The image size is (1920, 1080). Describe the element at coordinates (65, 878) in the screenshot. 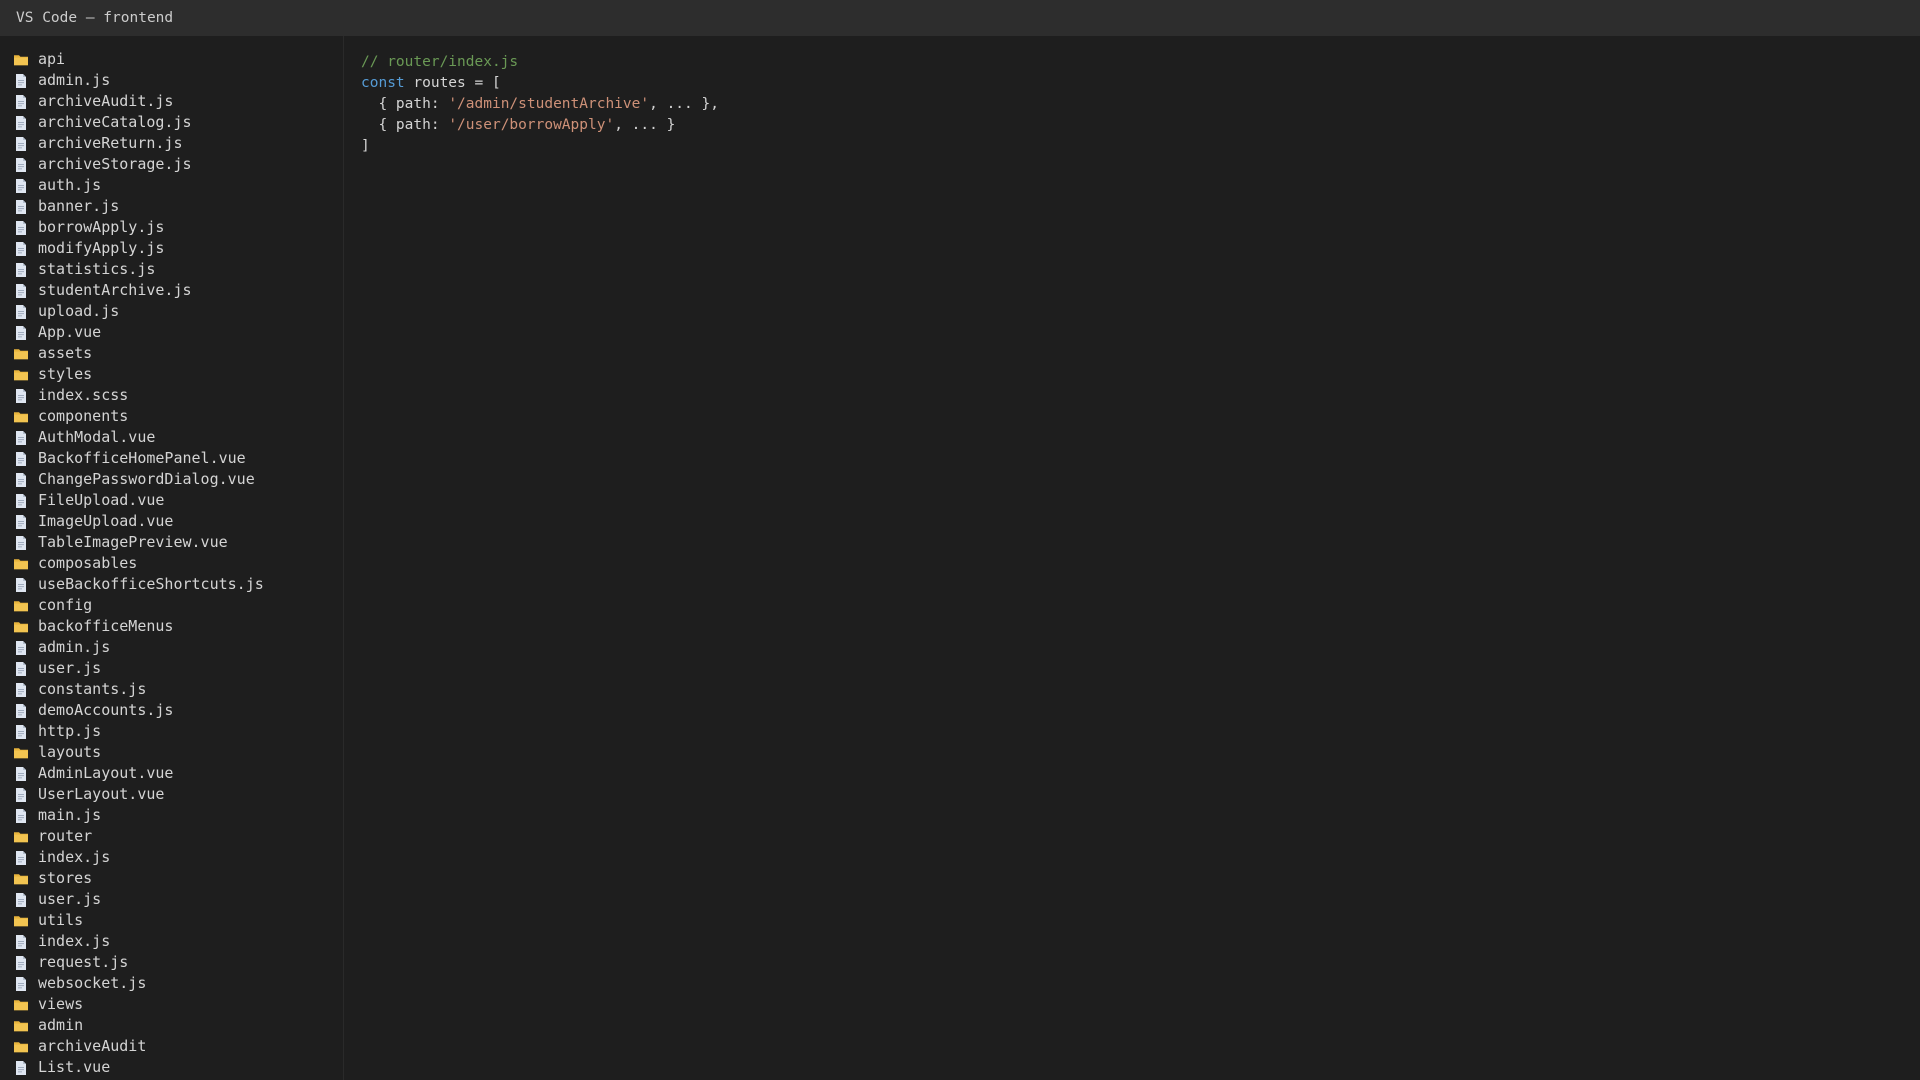

I see `explorer-item-label: stores` at that location.